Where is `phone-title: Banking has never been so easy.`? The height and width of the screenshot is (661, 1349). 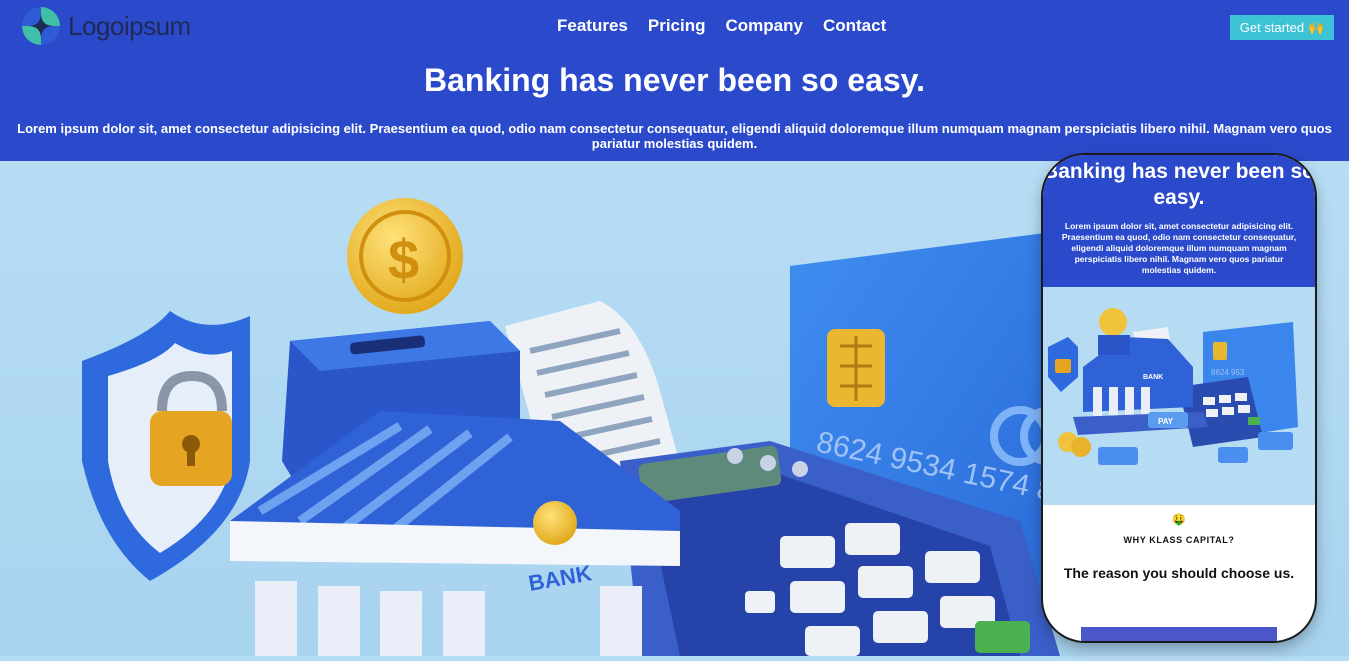
phone-title: Banking has never been so easy. is located at coordinates (1179, 184).